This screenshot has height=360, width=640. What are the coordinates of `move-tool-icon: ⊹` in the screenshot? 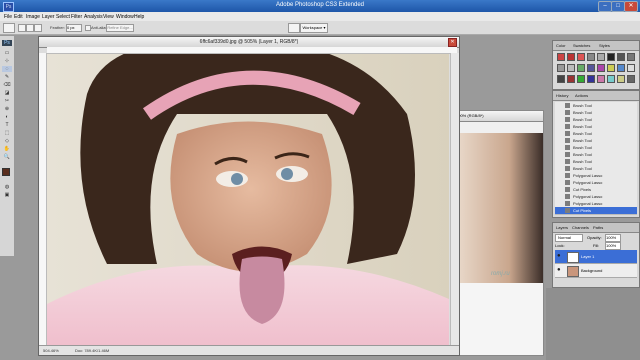 It's located at (7, 61).